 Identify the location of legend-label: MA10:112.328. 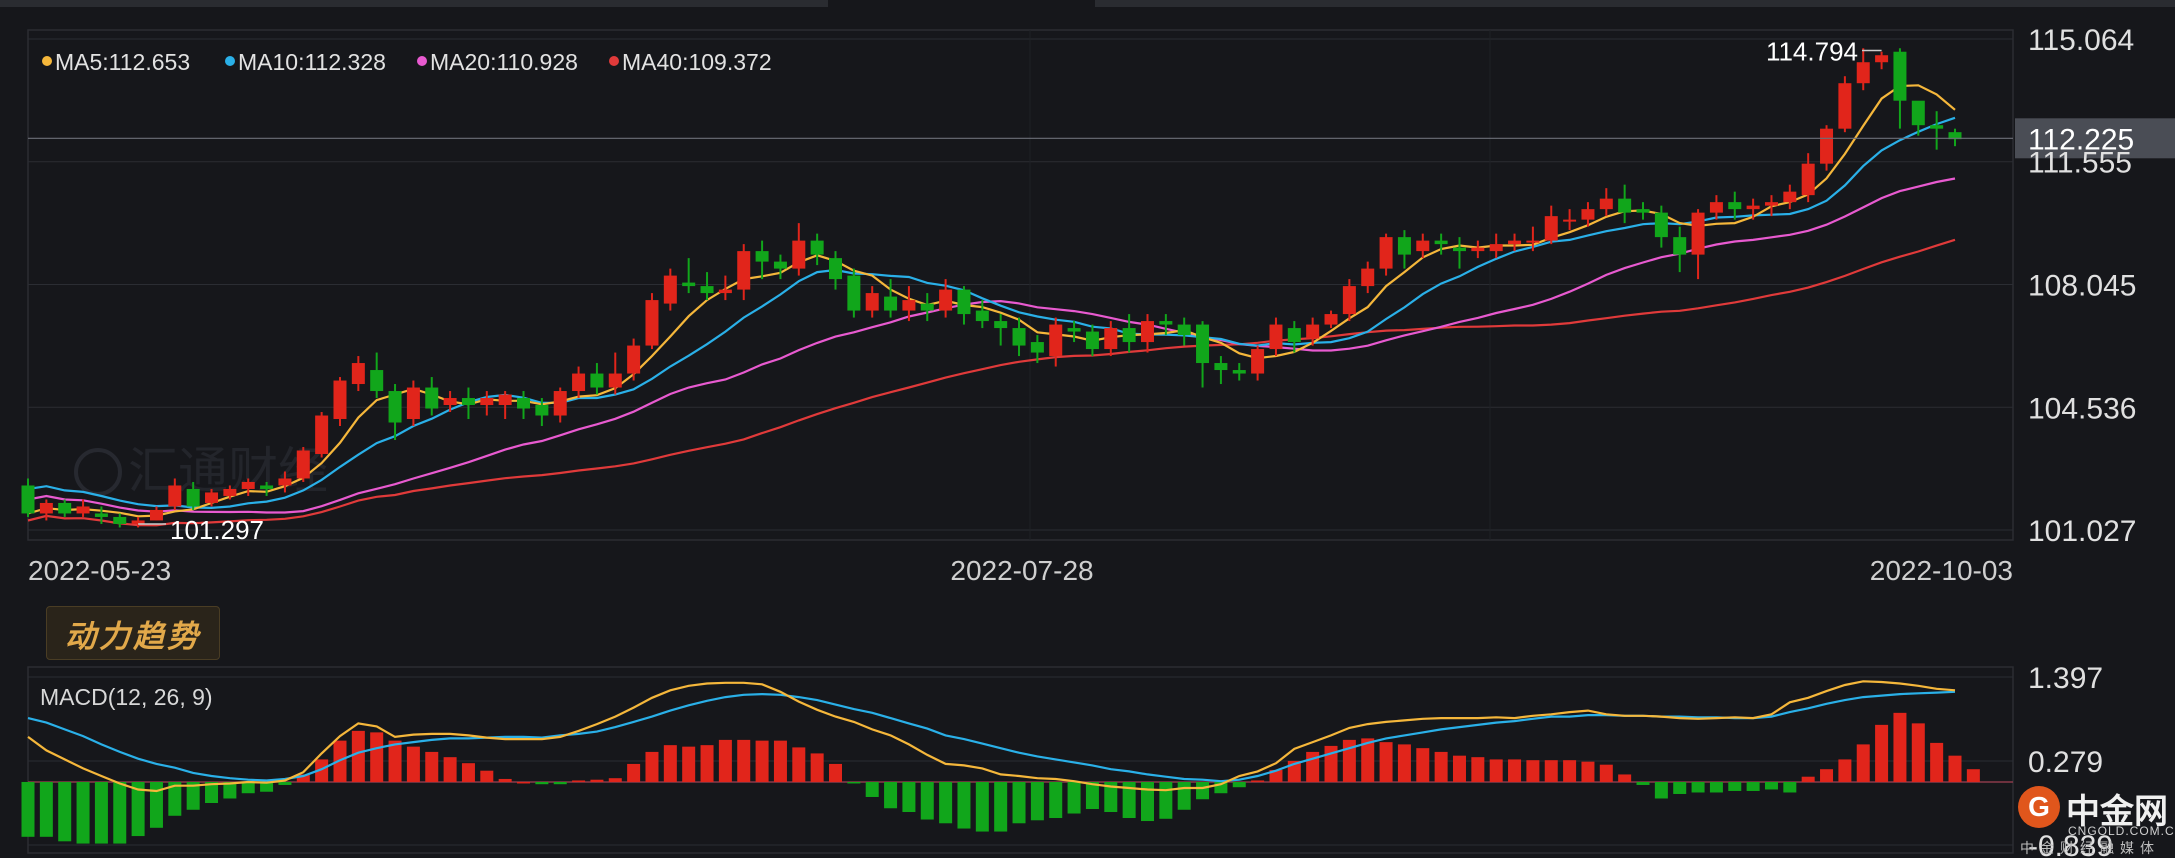
(312, 62).